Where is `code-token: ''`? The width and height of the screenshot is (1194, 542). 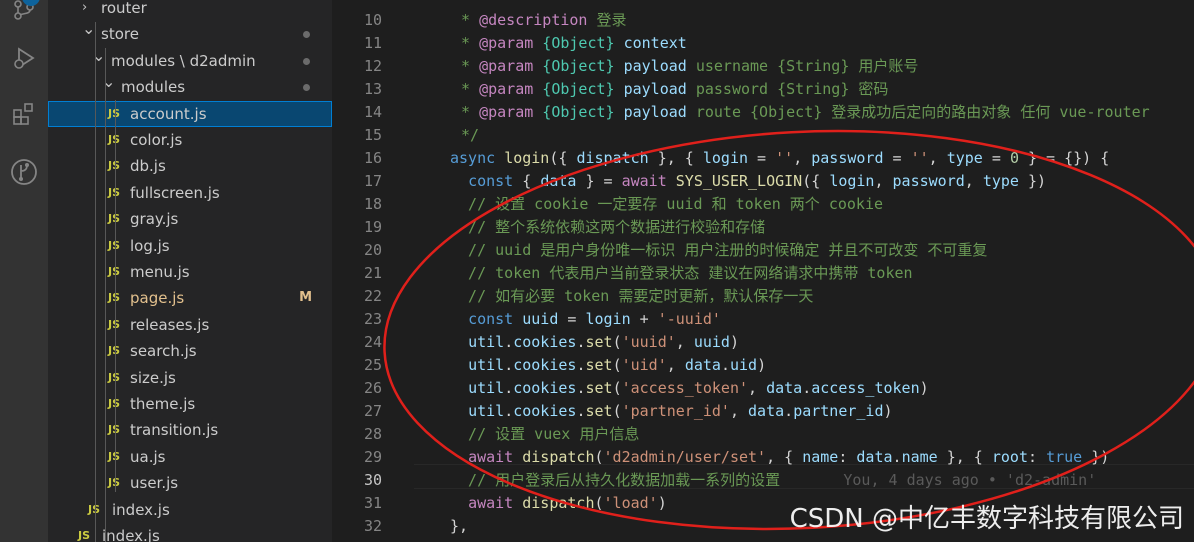
code-token: '' is located at coordinates (919, 158).